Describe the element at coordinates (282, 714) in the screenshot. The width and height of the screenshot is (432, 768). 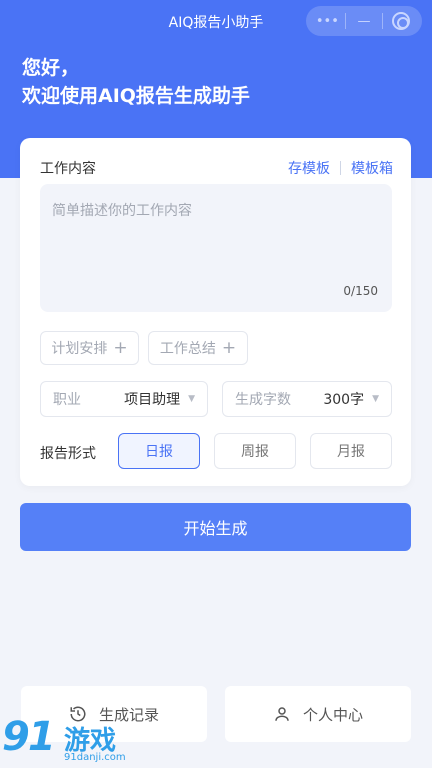
I see `user-icon` at that location.